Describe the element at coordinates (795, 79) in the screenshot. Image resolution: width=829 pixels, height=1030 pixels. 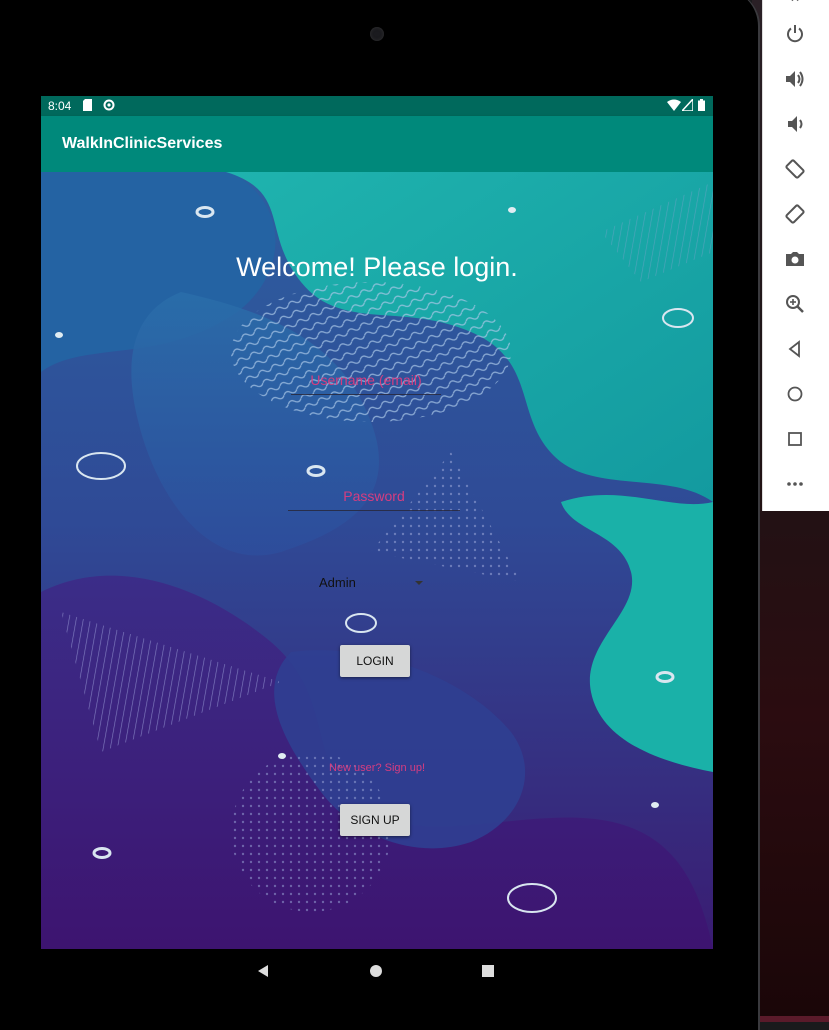
I see `volume-up-icon` at that location.